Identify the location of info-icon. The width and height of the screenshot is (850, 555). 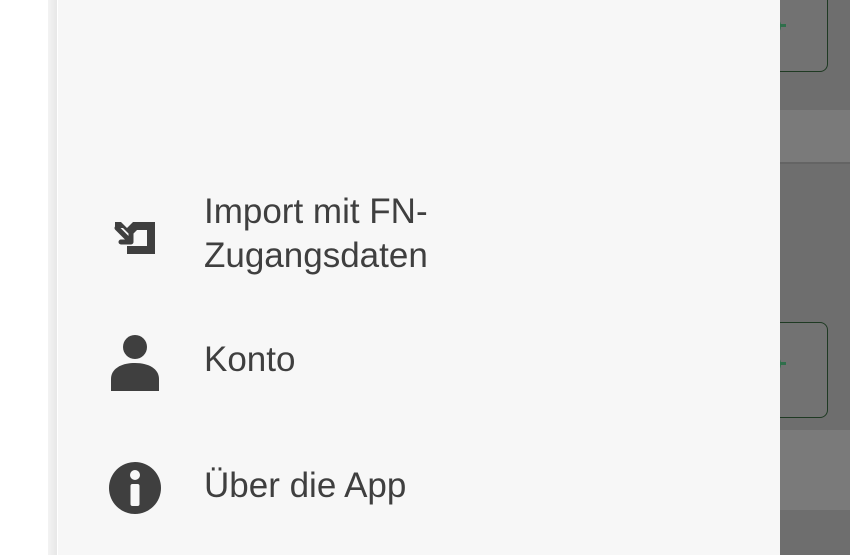
(135, 488).